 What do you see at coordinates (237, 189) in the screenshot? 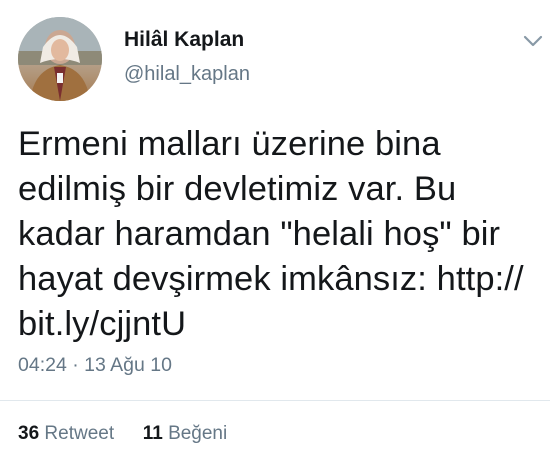
I see `tweet-text-line: edilmiş bir devletimiz var. Bu` at bounding box center [237, 189].